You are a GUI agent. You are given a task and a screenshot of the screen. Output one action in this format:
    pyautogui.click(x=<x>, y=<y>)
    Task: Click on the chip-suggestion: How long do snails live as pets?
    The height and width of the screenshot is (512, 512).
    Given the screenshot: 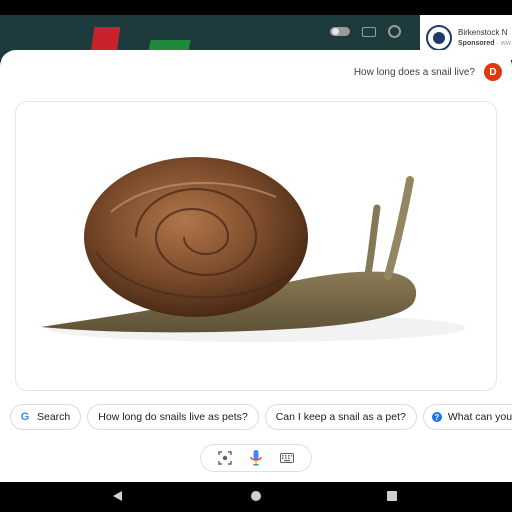 What is the action you would take?
    pyautogui.click(x=173, y=417)
    